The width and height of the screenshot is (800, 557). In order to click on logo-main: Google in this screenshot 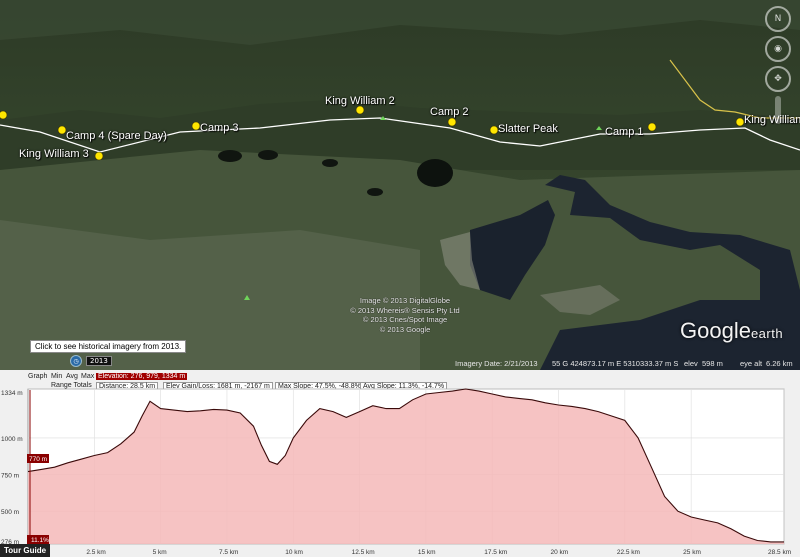, I will do `click(715, 330)`.